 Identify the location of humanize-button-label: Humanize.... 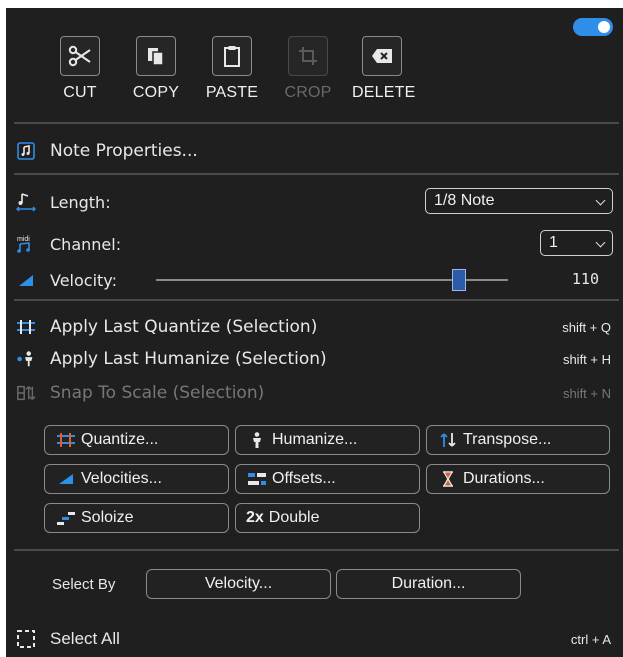
(315, 439).